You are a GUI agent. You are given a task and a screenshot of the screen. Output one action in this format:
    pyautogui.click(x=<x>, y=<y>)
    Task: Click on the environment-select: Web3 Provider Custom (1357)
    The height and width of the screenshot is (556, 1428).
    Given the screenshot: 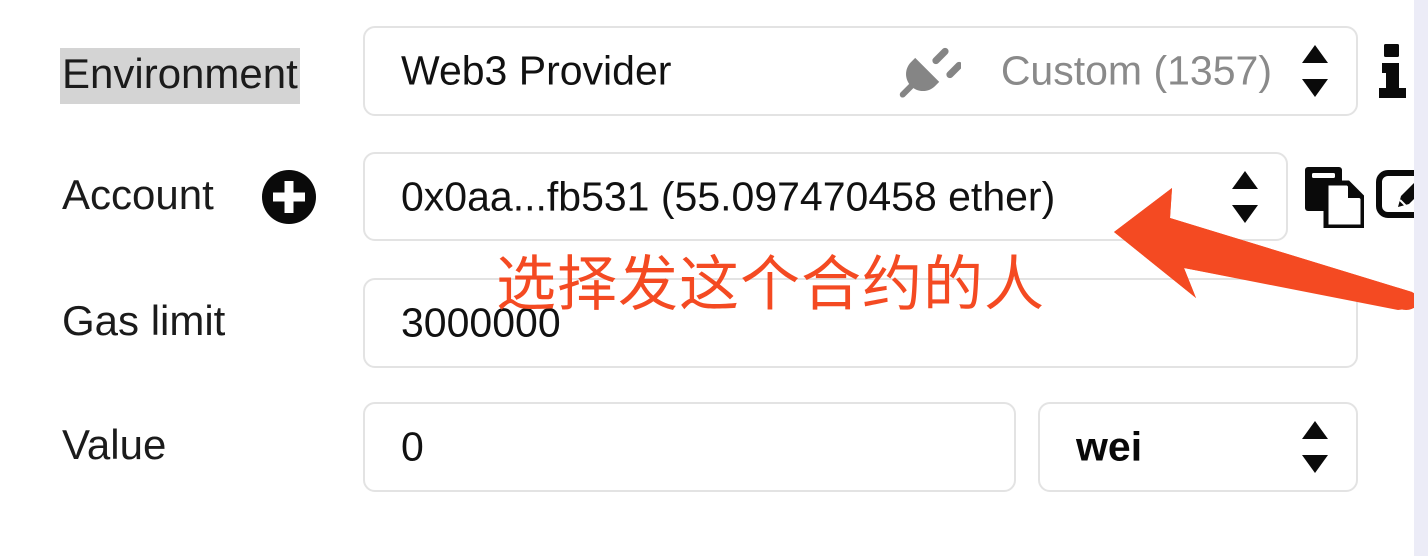 What is the action you would take?
    pyautogui.click(x=860, y=71)
    